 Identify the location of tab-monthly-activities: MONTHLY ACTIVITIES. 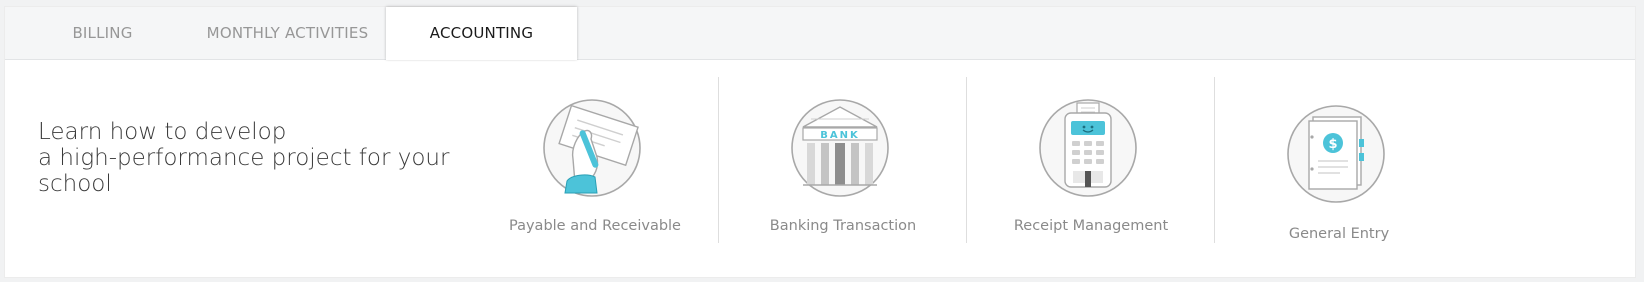
(287, 33).